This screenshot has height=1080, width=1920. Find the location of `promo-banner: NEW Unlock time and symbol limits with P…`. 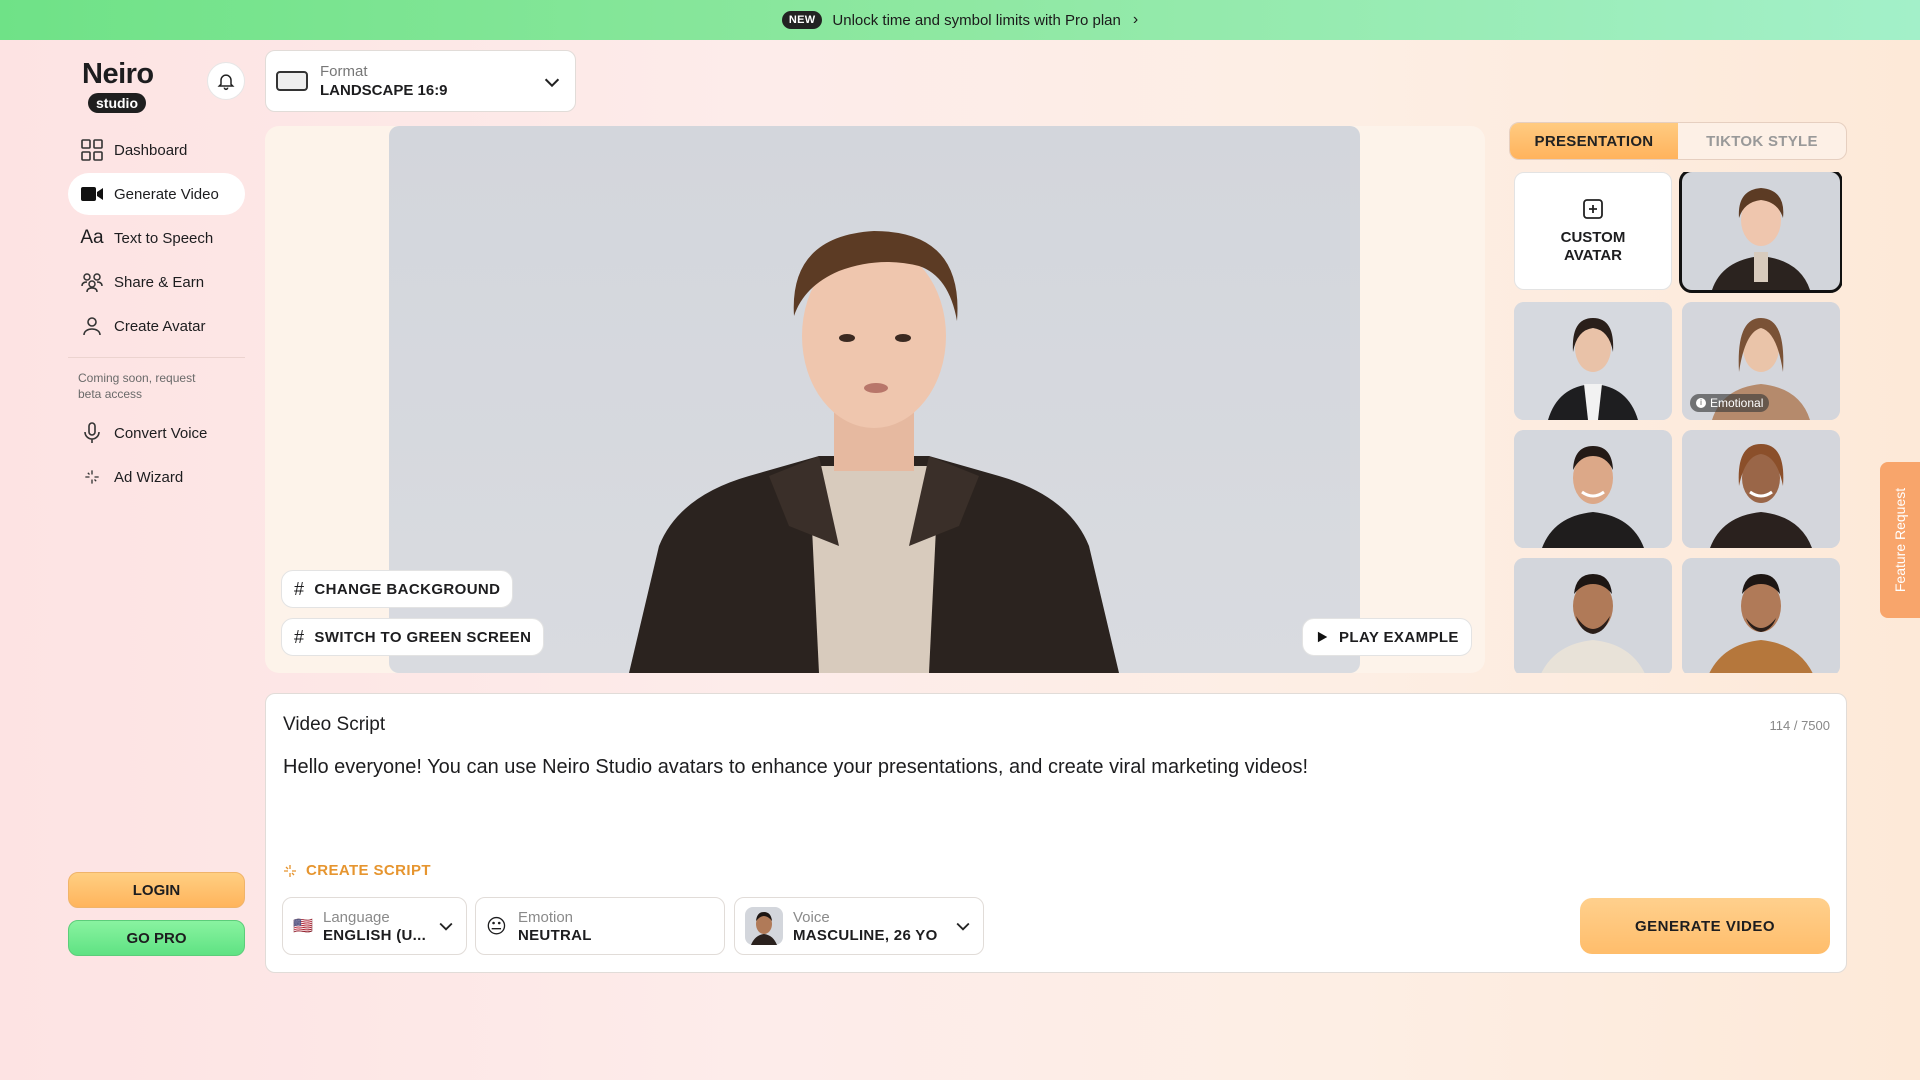

promo-banner: NEW Unlock time and symbol limits with P… is located at coordinates (960, 20).